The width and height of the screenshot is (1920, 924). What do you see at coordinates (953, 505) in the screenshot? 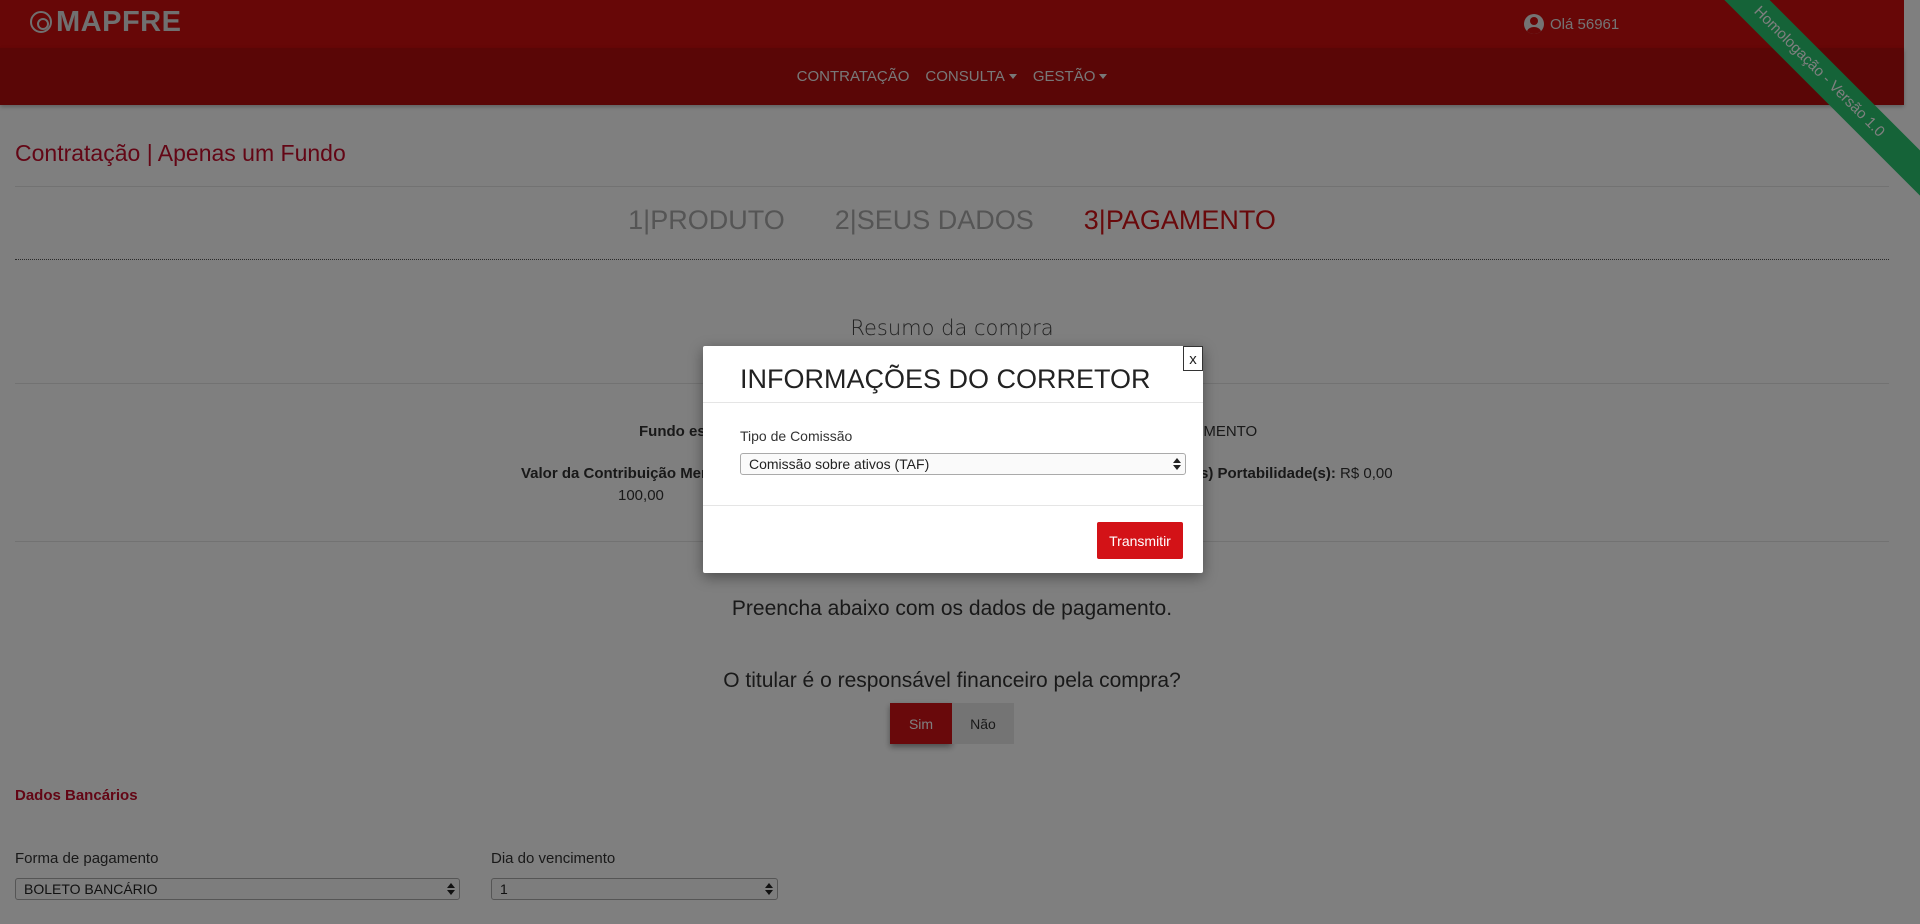
I see `modal-footer-divider` at bounding box center [953, 505].